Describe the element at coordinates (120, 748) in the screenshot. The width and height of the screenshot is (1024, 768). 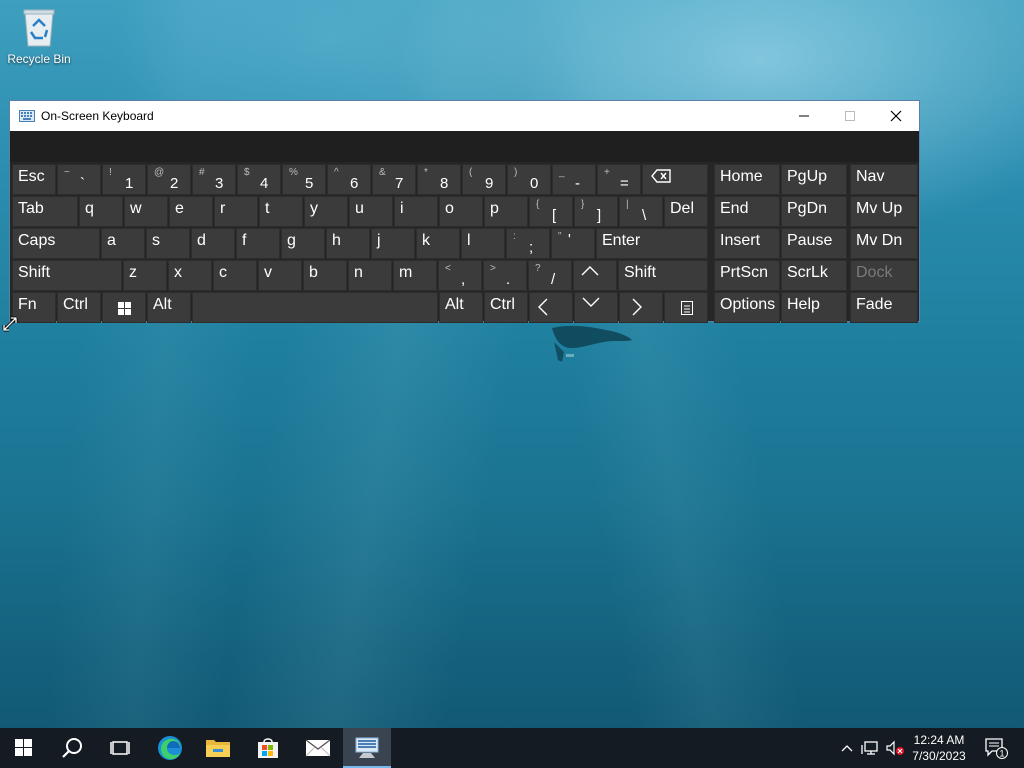
I see `task-view-button` at that location.